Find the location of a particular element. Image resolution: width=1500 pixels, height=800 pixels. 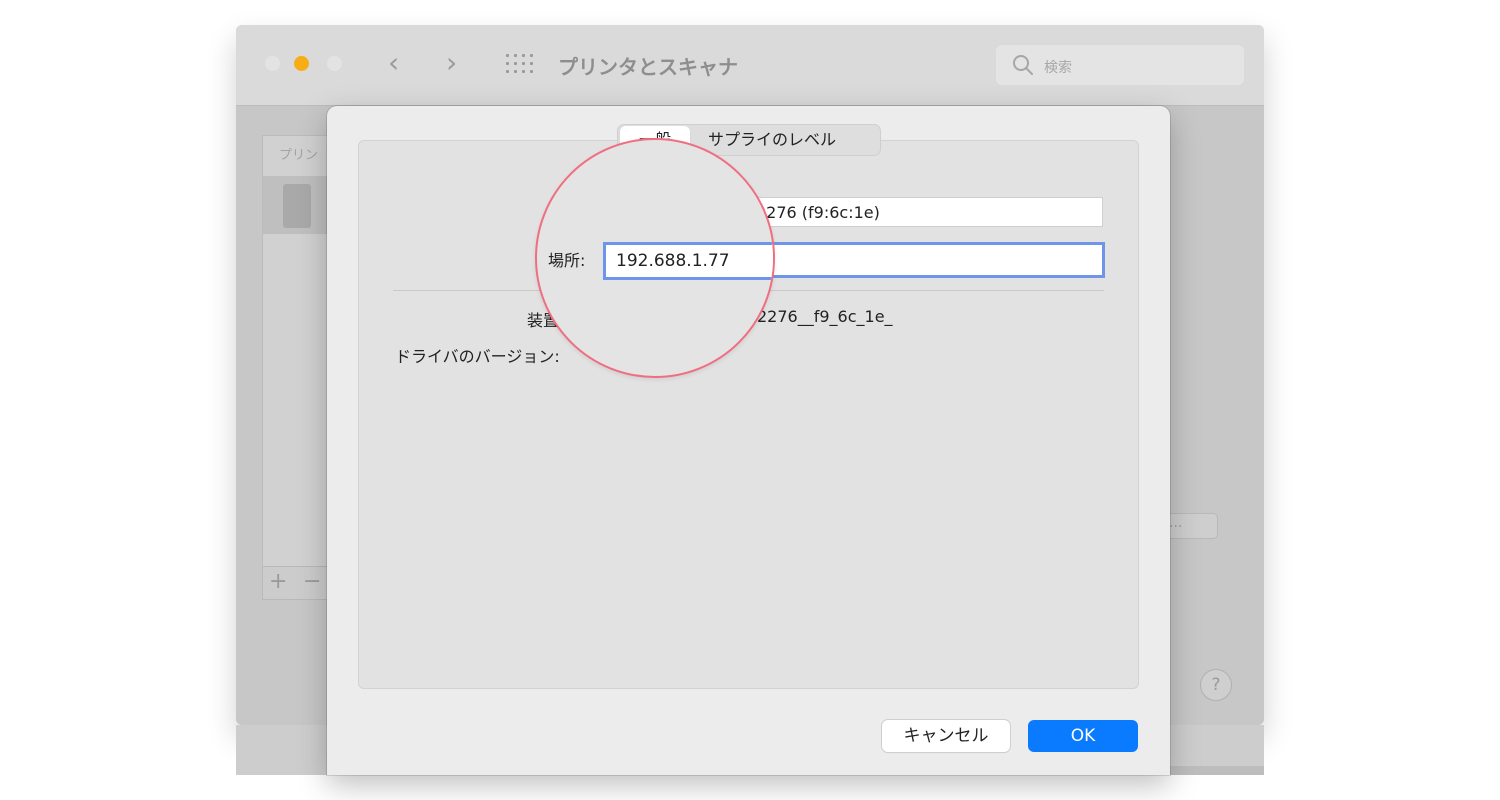

printer-list-header: プリン is located at coordinates (299, 155).